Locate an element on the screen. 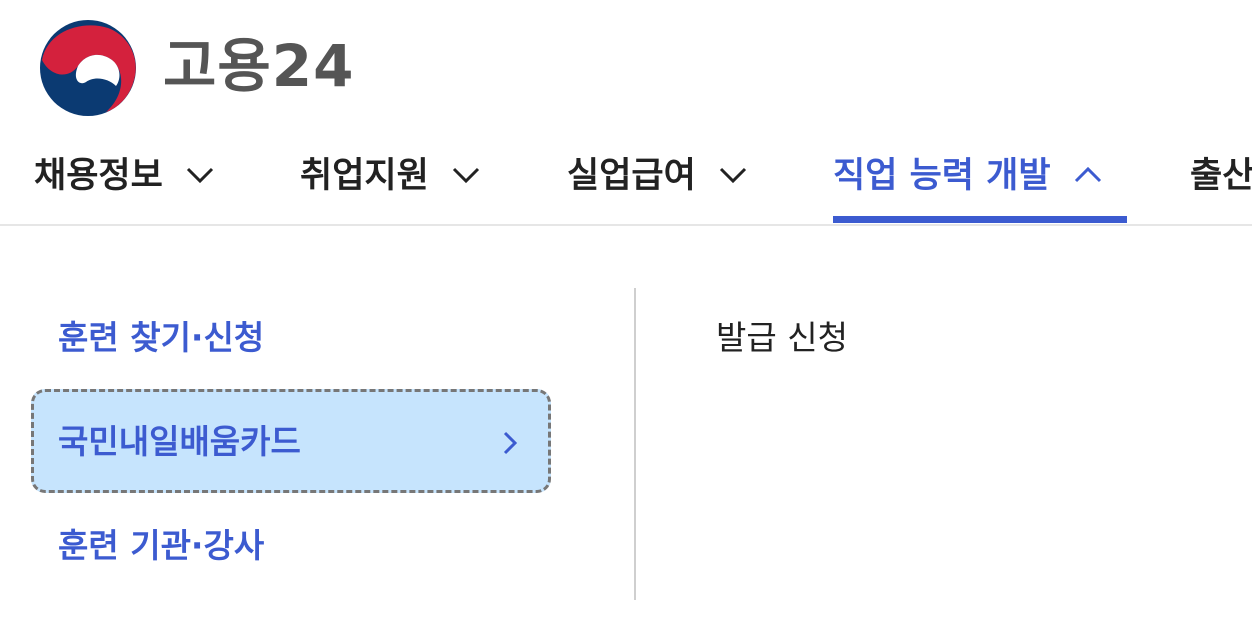 The height and width of the screenshot is (624, 1252). active-tab-indicator is located at coordinates (980, 219).